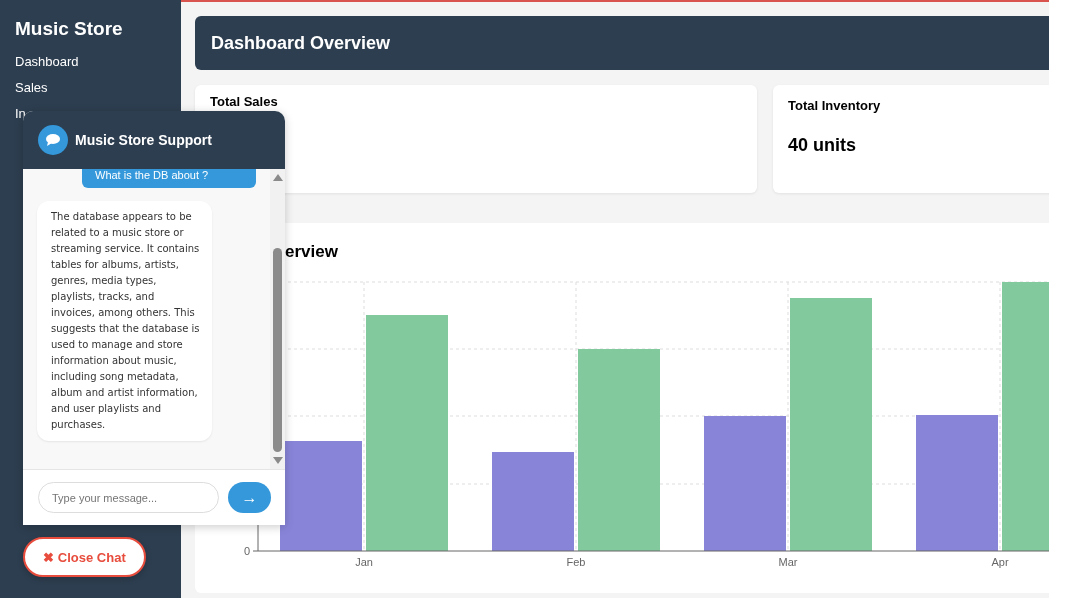 This screenshot has width=1081, height=598. What do you see at coordinates (301, 43) in the screenshot?
I see `page-title: Dashboard Overview` at bounding box center [301, 43].